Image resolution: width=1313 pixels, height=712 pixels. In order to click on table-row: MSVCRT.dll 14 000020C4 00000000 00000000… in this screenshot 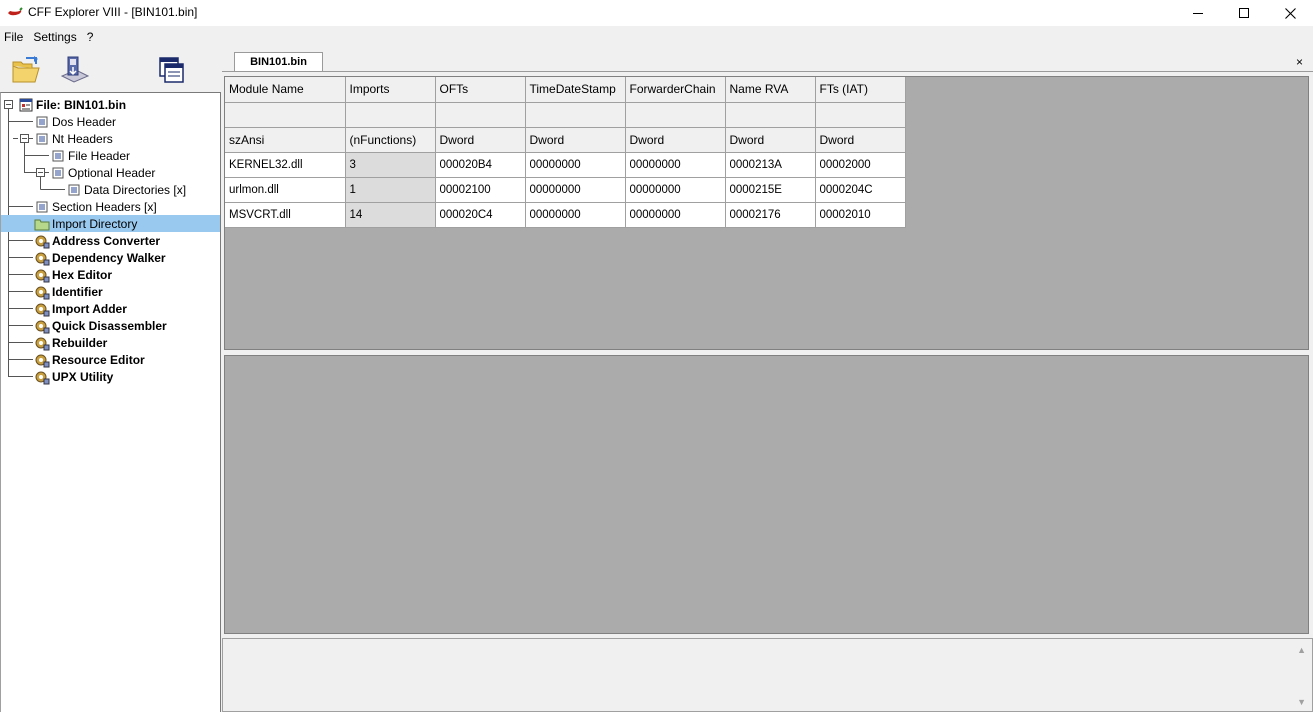, I will do `click(565, 215)`.